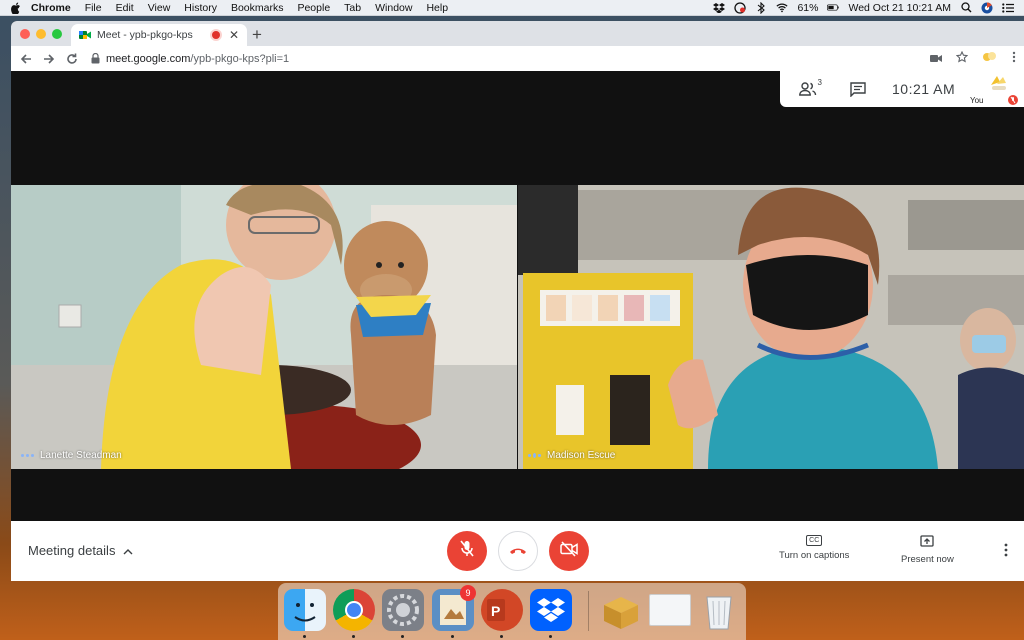  Describe the element at coordinates (49, 59) in the screenshot. I see `forward-arrow-icon` at that location.